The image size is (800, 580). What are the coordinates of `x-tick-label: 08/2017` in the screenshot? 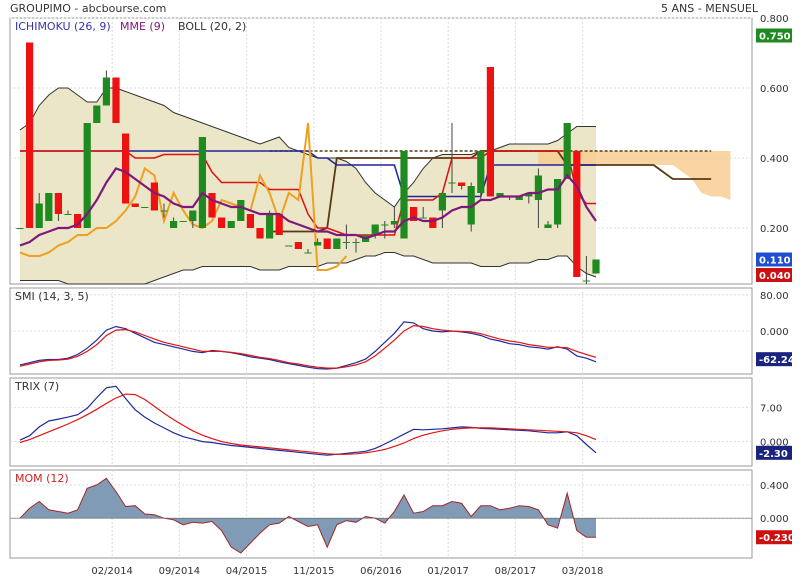 It's located at (516, 571).